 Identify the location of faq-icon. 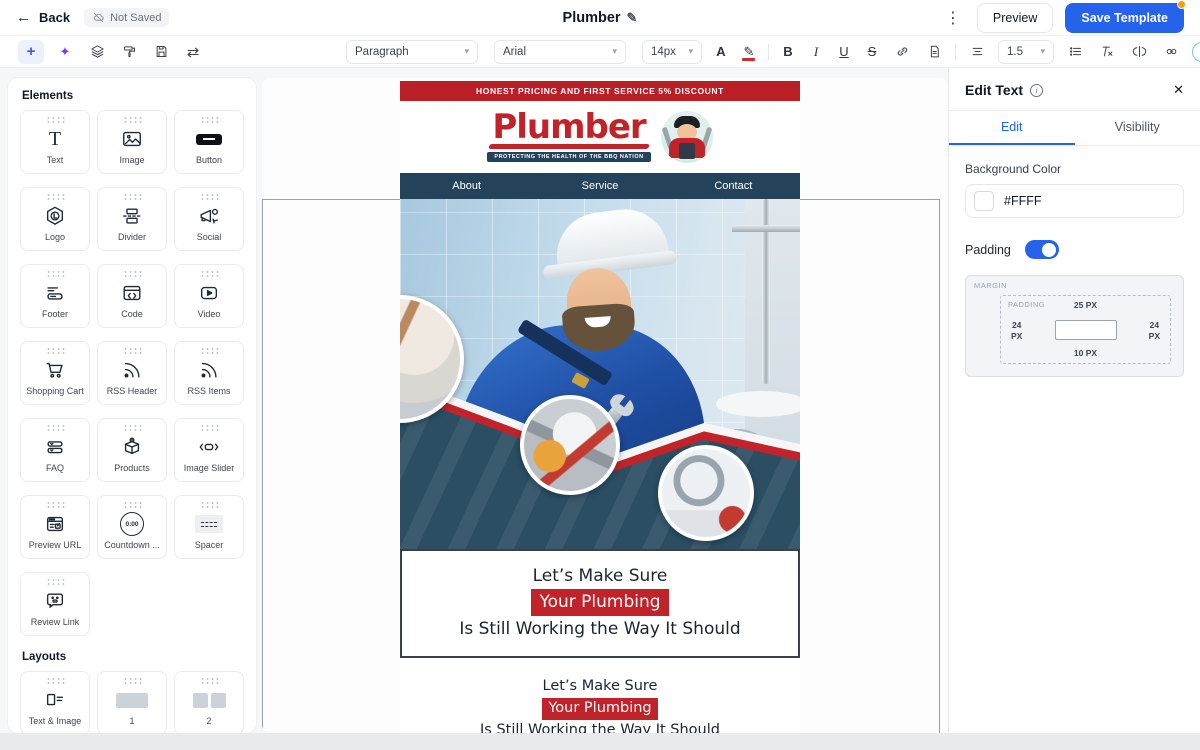
(55, 447).